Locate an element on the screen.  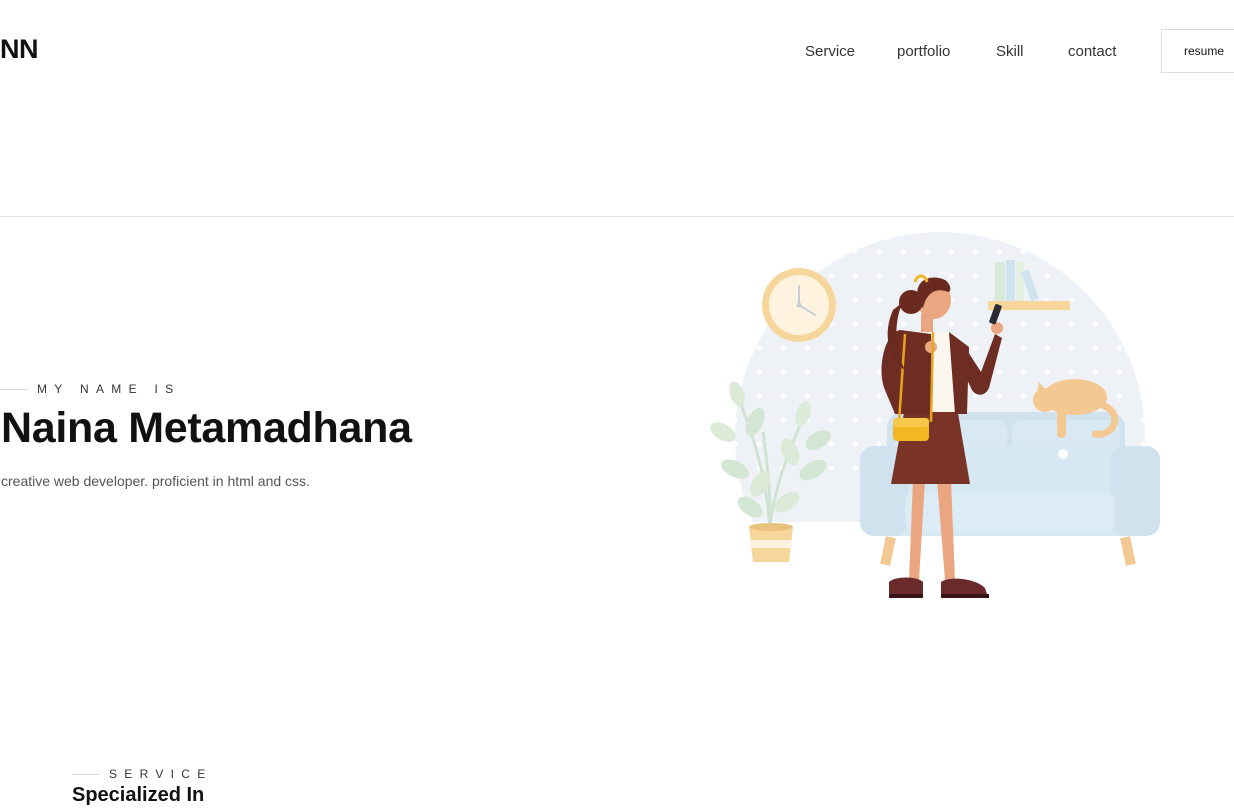
handbag-icon is located at coordinates (911, 429).